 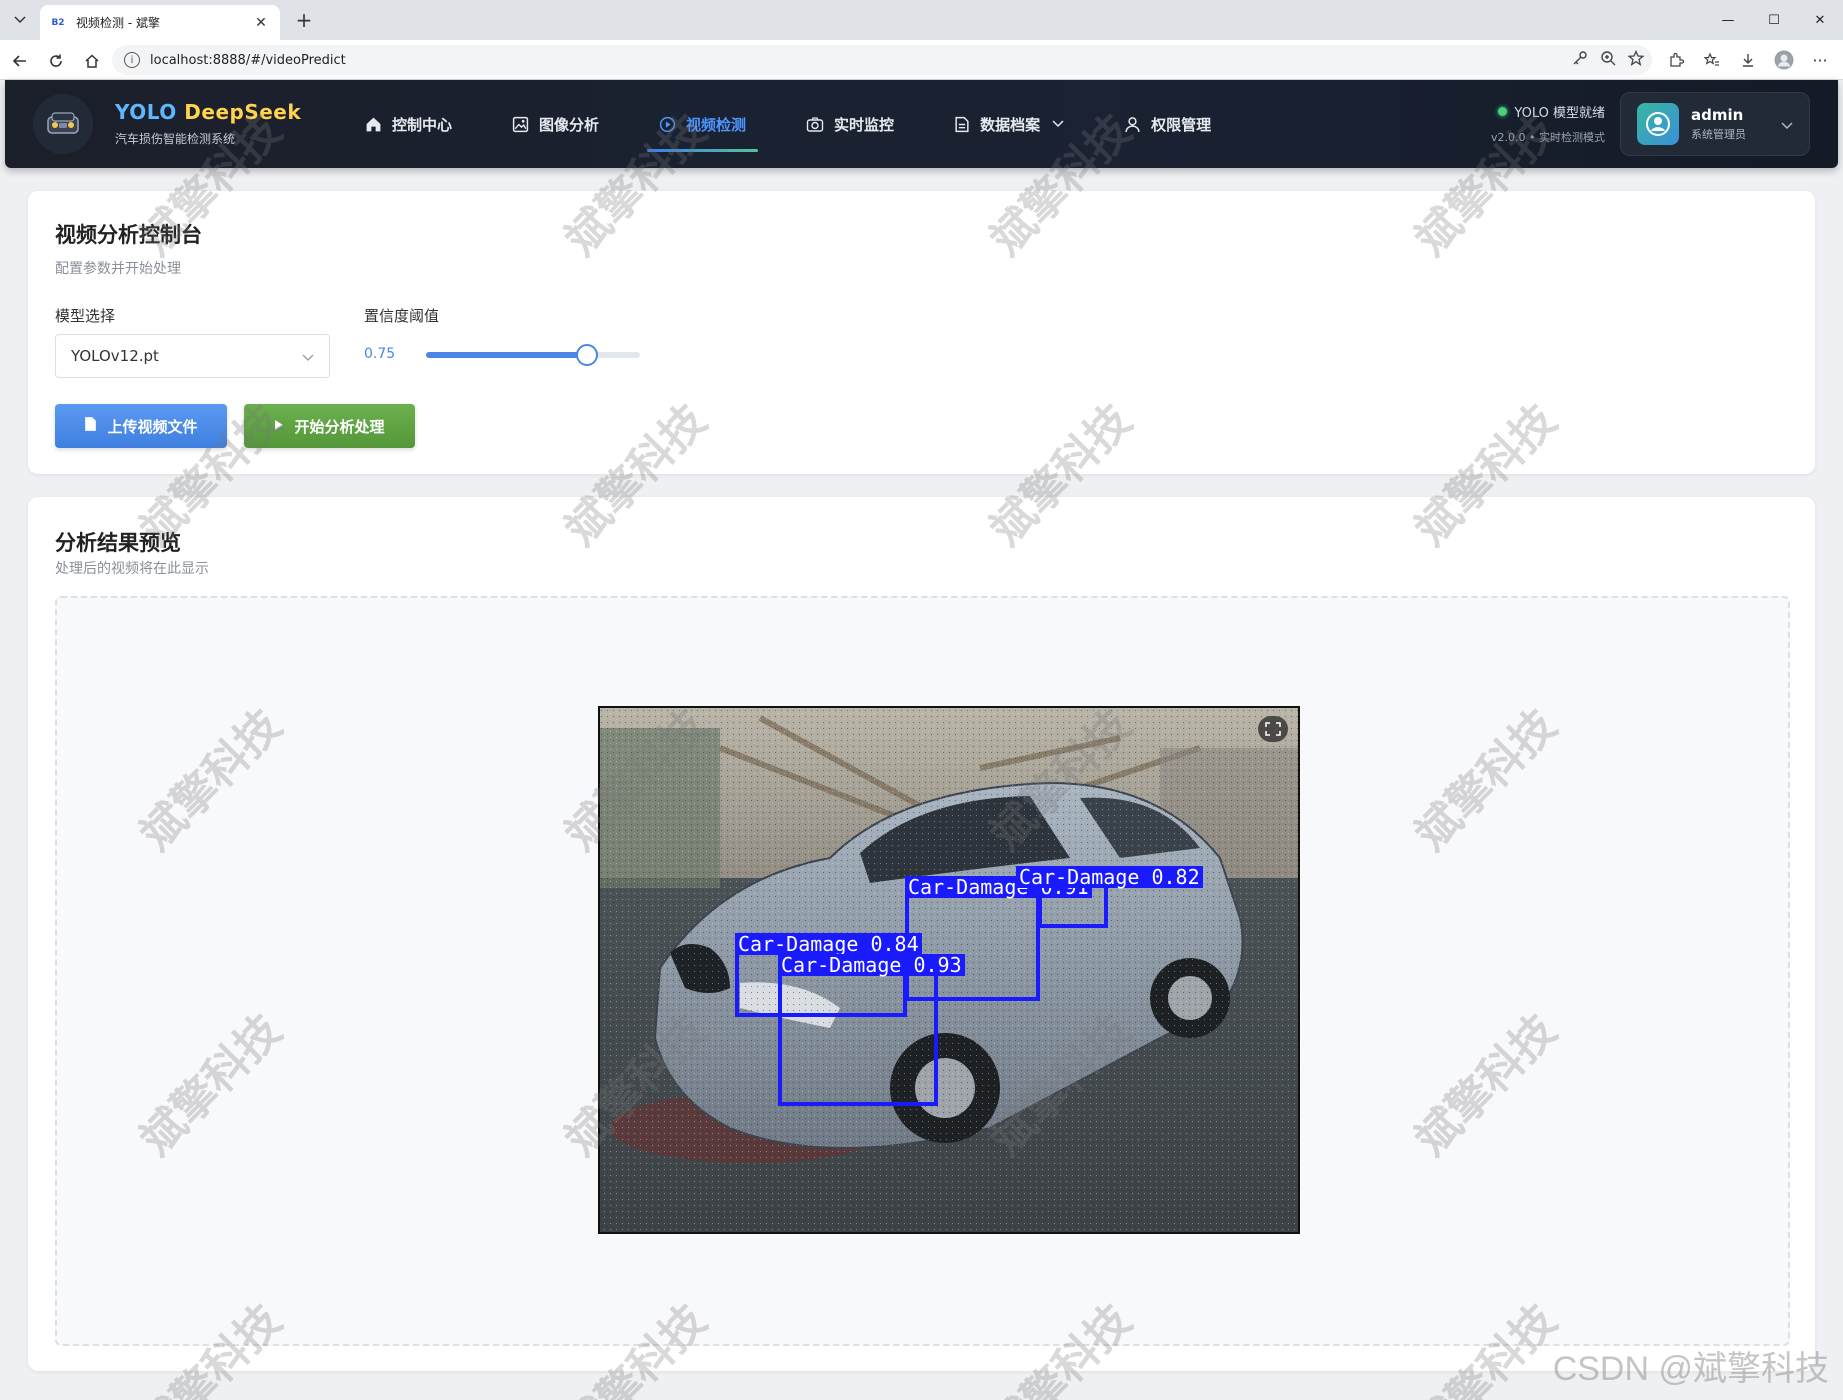 I want to click on image-icon, so click(x=520, y=124).